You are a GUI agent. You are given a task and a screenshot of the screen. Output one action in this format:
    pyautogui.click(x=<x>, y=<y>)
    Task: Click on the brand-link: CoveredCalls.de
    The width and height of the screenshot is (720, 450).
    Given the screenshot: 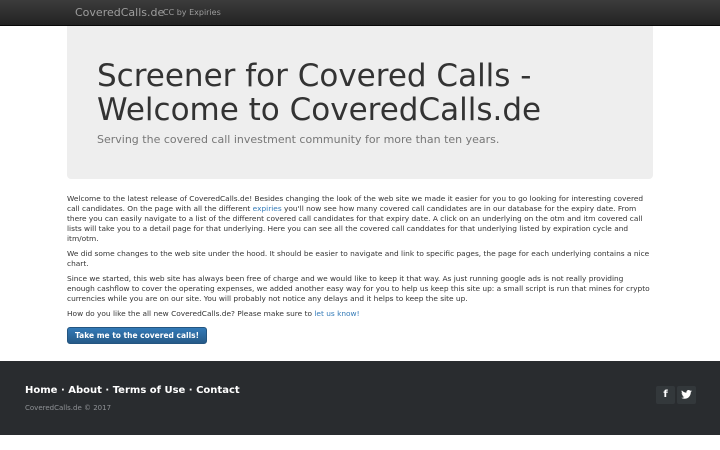 What is the action you would take?
    pyautogui.click(x=119, y=12)
    